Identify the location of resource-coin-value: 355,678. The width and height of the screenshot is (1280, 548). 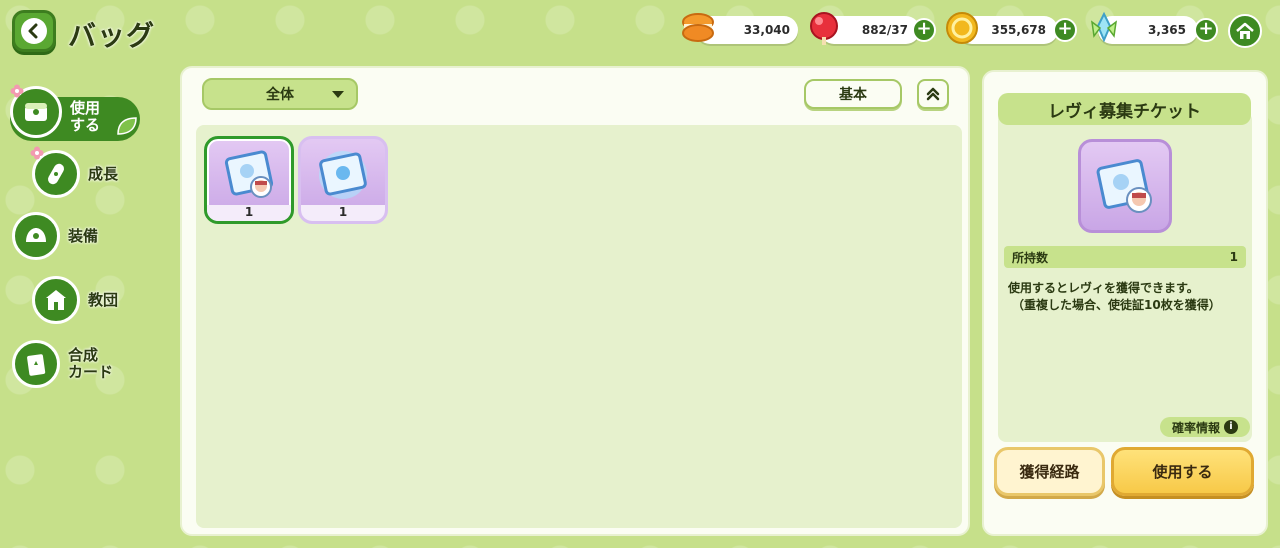
(1018, 30).